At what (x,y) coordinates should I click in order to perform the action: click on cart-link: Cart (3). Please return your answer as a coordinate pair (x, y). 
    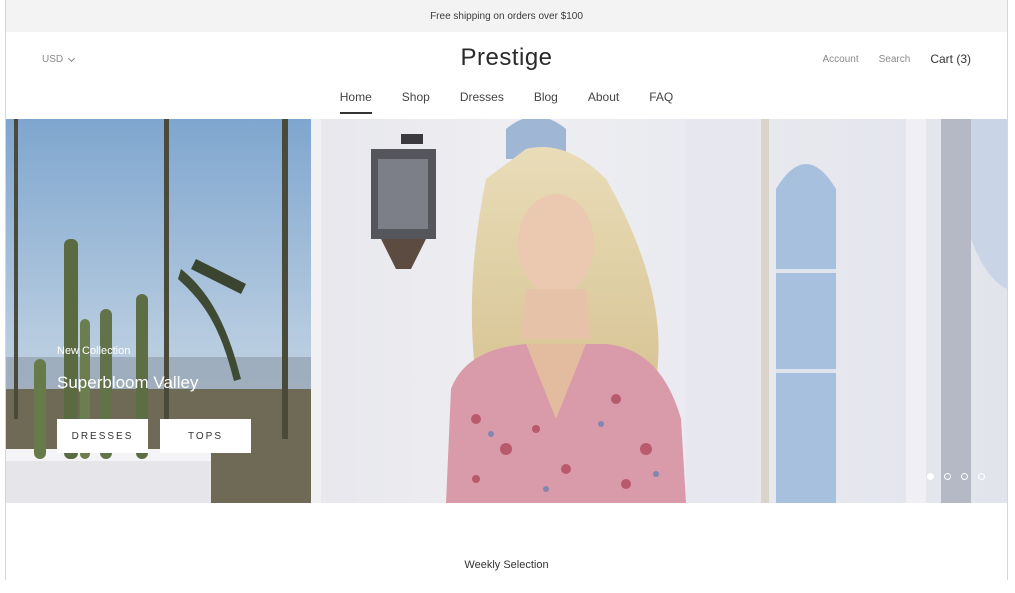
    Looking at the image, I should click on (950, 59).